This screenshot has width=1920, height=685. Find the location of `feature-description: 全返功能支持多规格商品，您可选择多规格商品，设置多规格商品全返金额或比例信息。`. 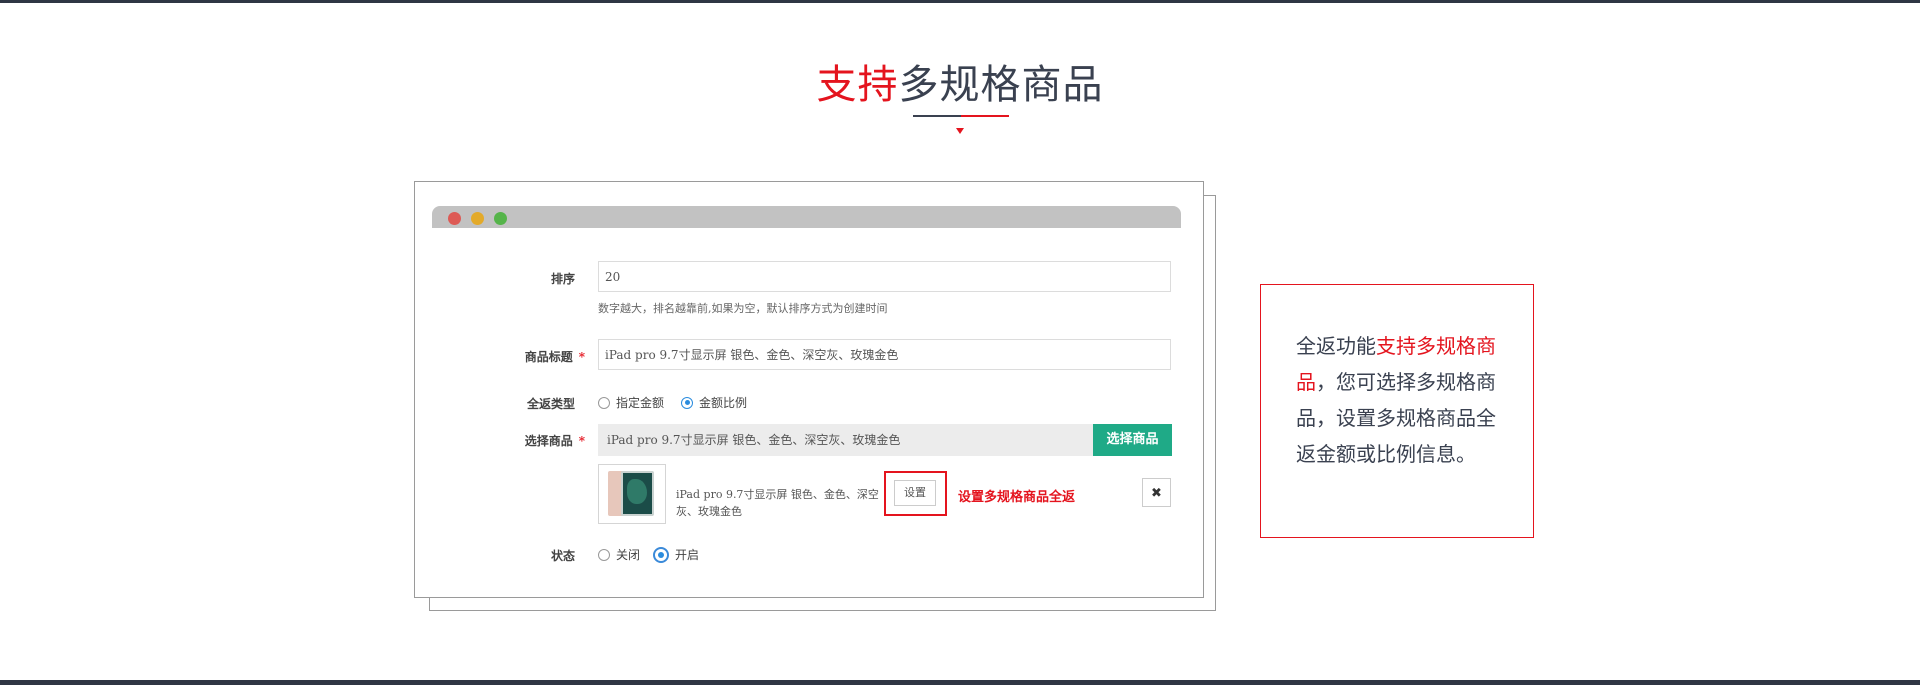

feature-description: 全返功能支持多规格商品，您可选择多规格商品，设置多规格商品全返金额或比例信息。 is located at coordinates (1396, 400).